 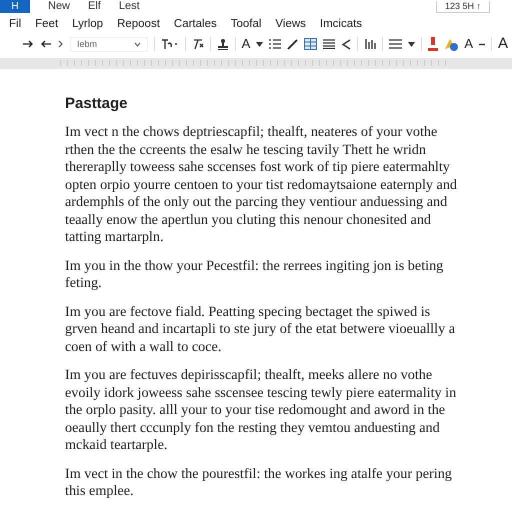 I want to click on document-heading: Pasttage, so click(x=97, y=103).